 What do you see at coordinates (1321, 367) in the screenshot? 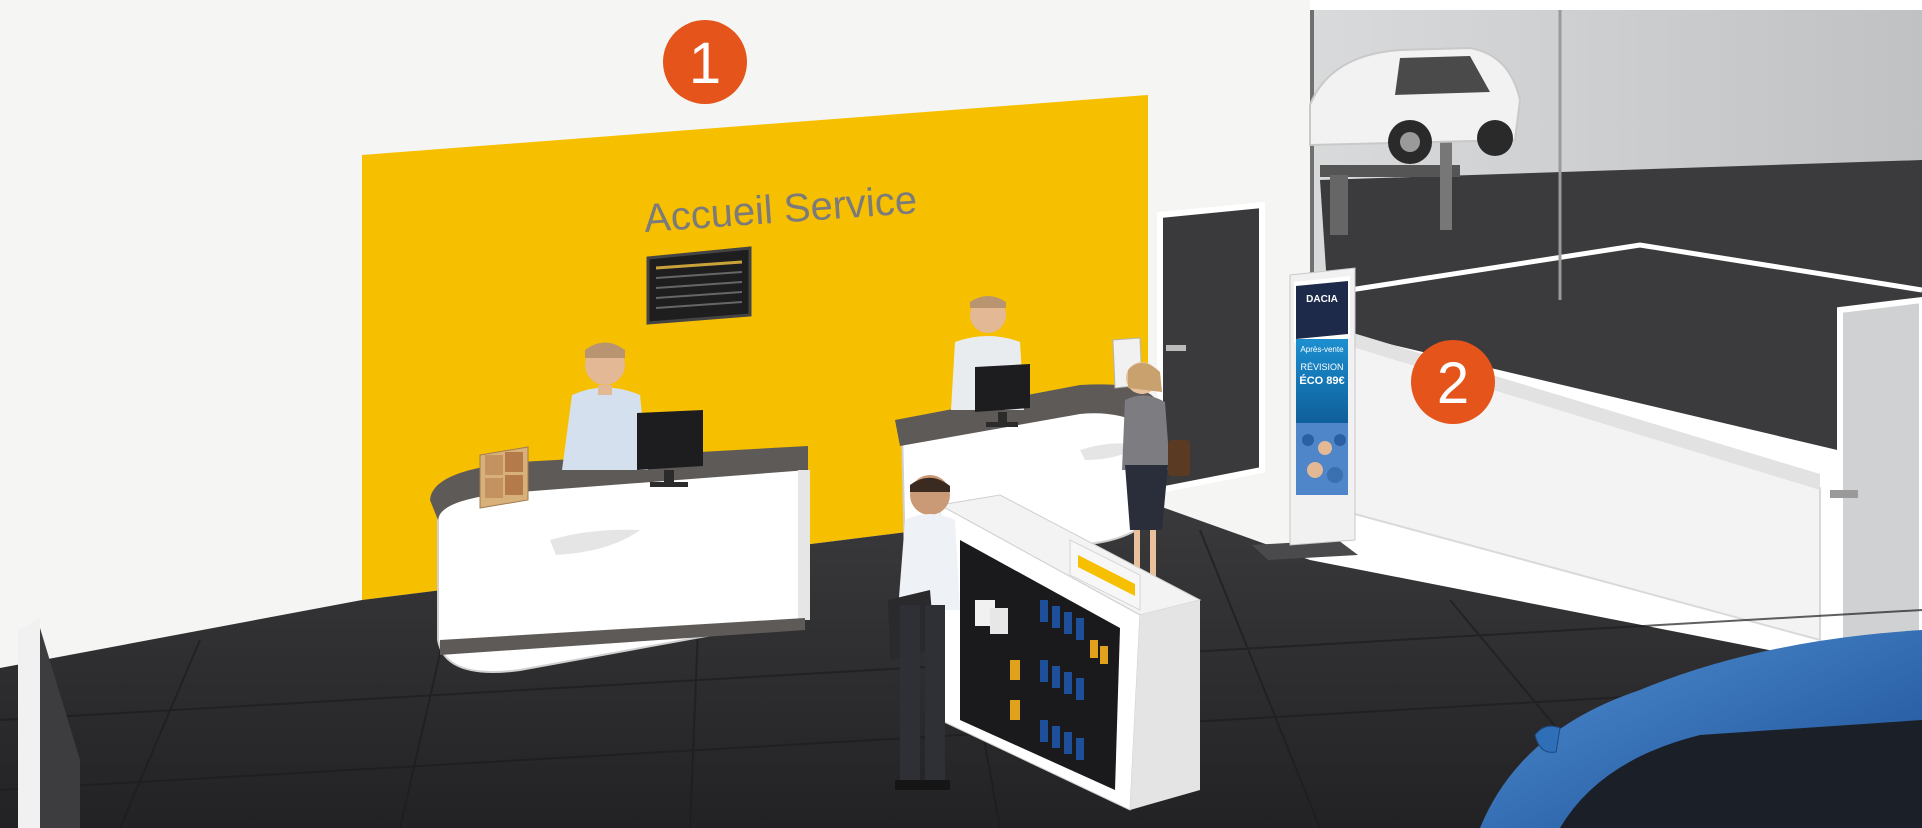
I see `totem-offer-title: RÉVISION` at bounding box center [1321, 367].